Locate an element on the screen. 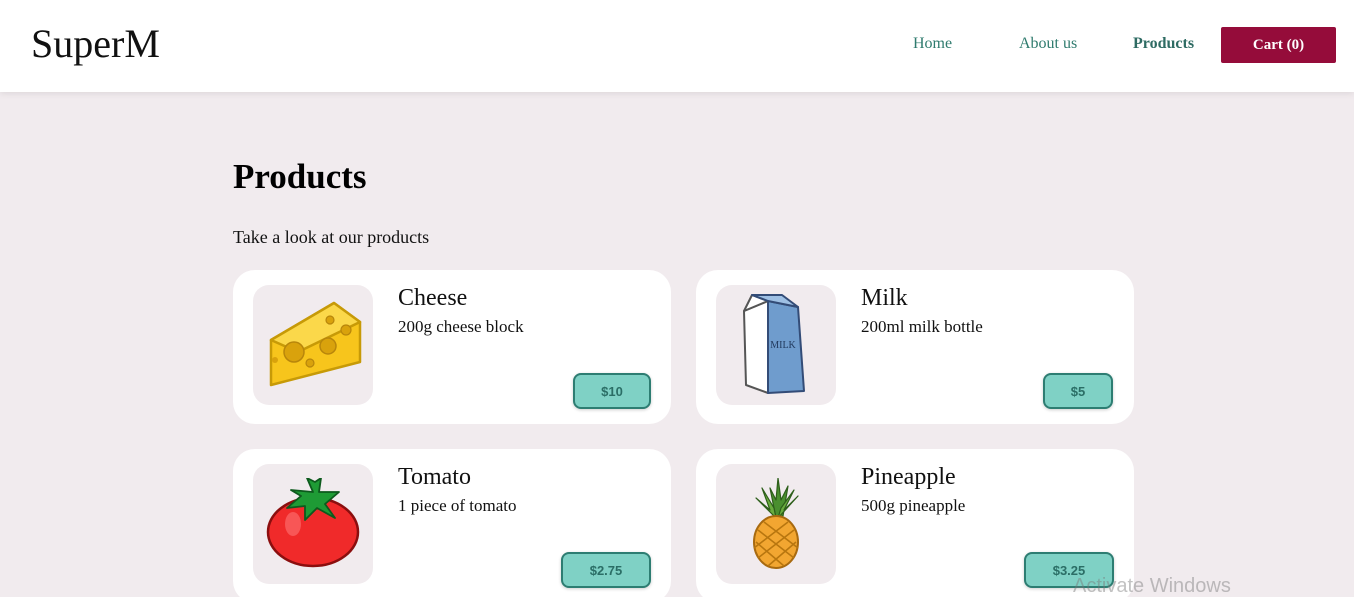  product-description: 200g cheese block is located at coordinates (461, 326).